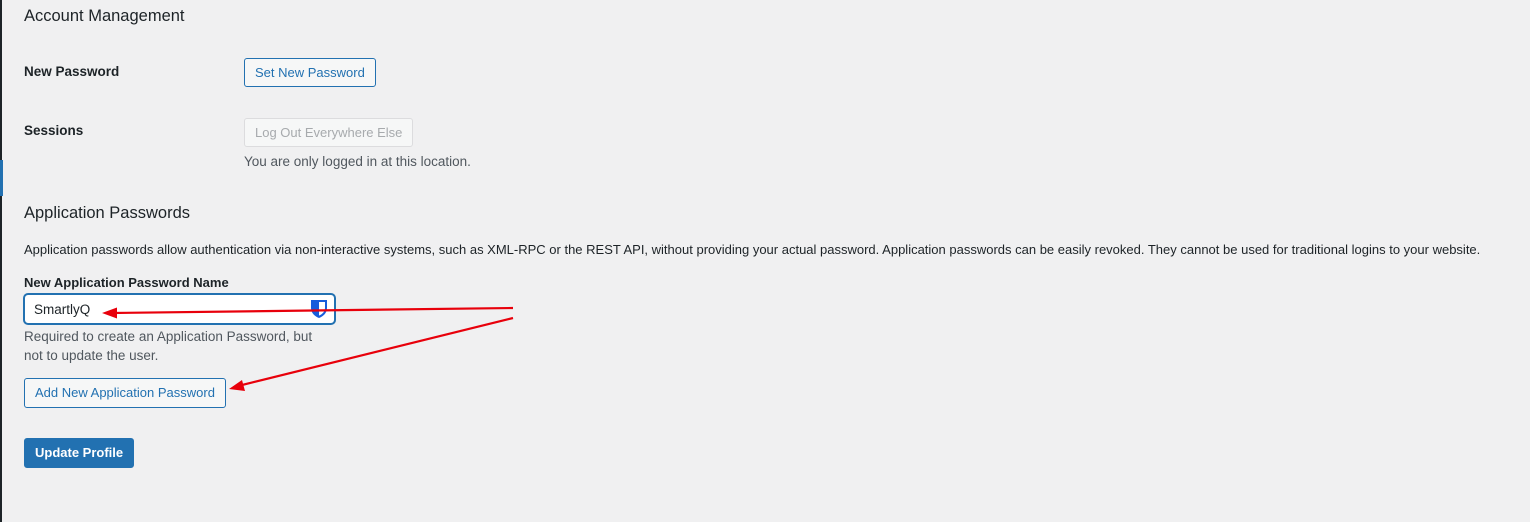  What do you see at coordinates (329, 132) in the screenshot?
I see `logout-everywhere-else-button: Log Out Everywhere Else` at bounding box center [329, 132].